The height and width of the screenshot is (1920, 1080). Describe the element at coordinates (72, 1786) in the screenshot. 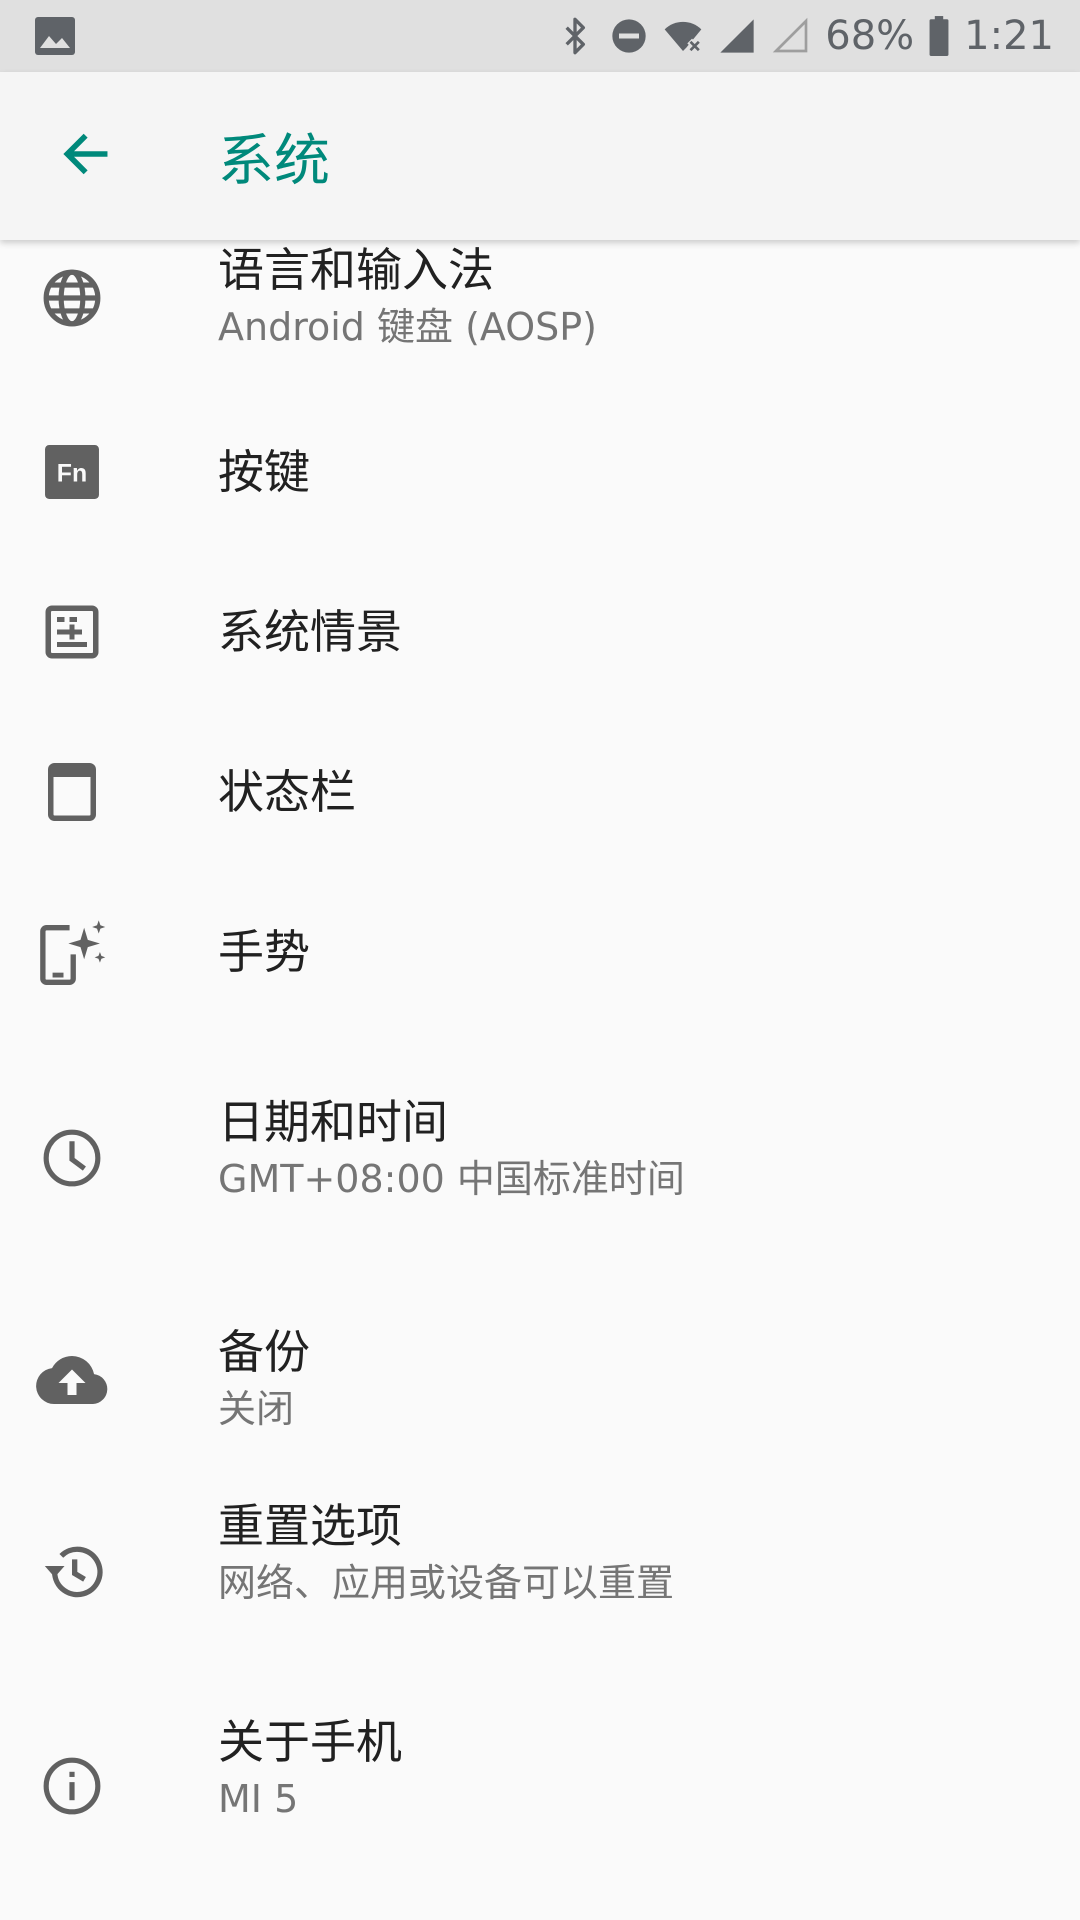

I see `info-icon` at that location.